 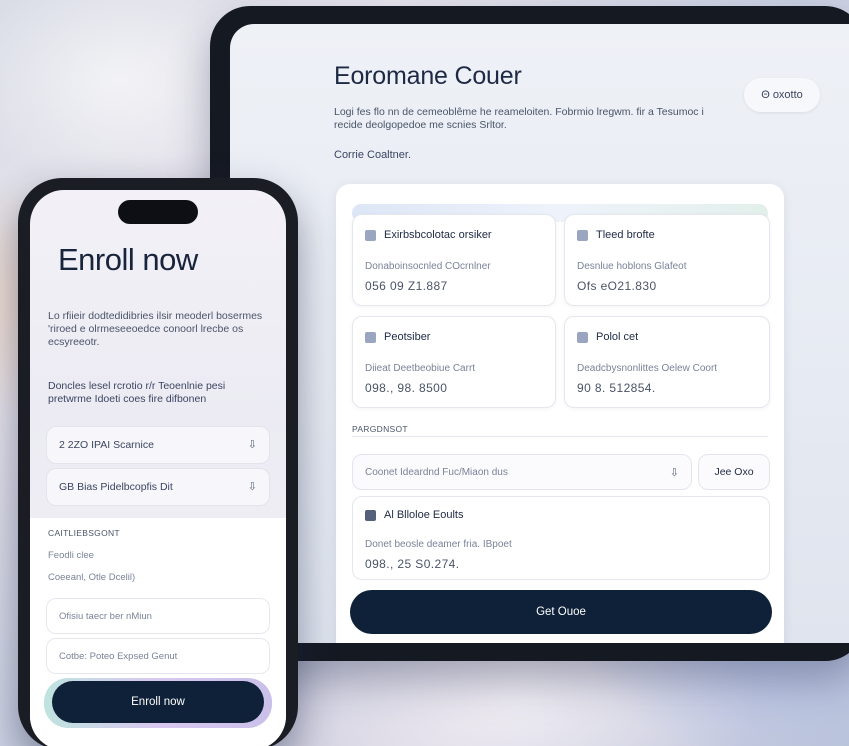 I want to click on get-quote-button: Get Ouoe, so click(x=561, y=612).